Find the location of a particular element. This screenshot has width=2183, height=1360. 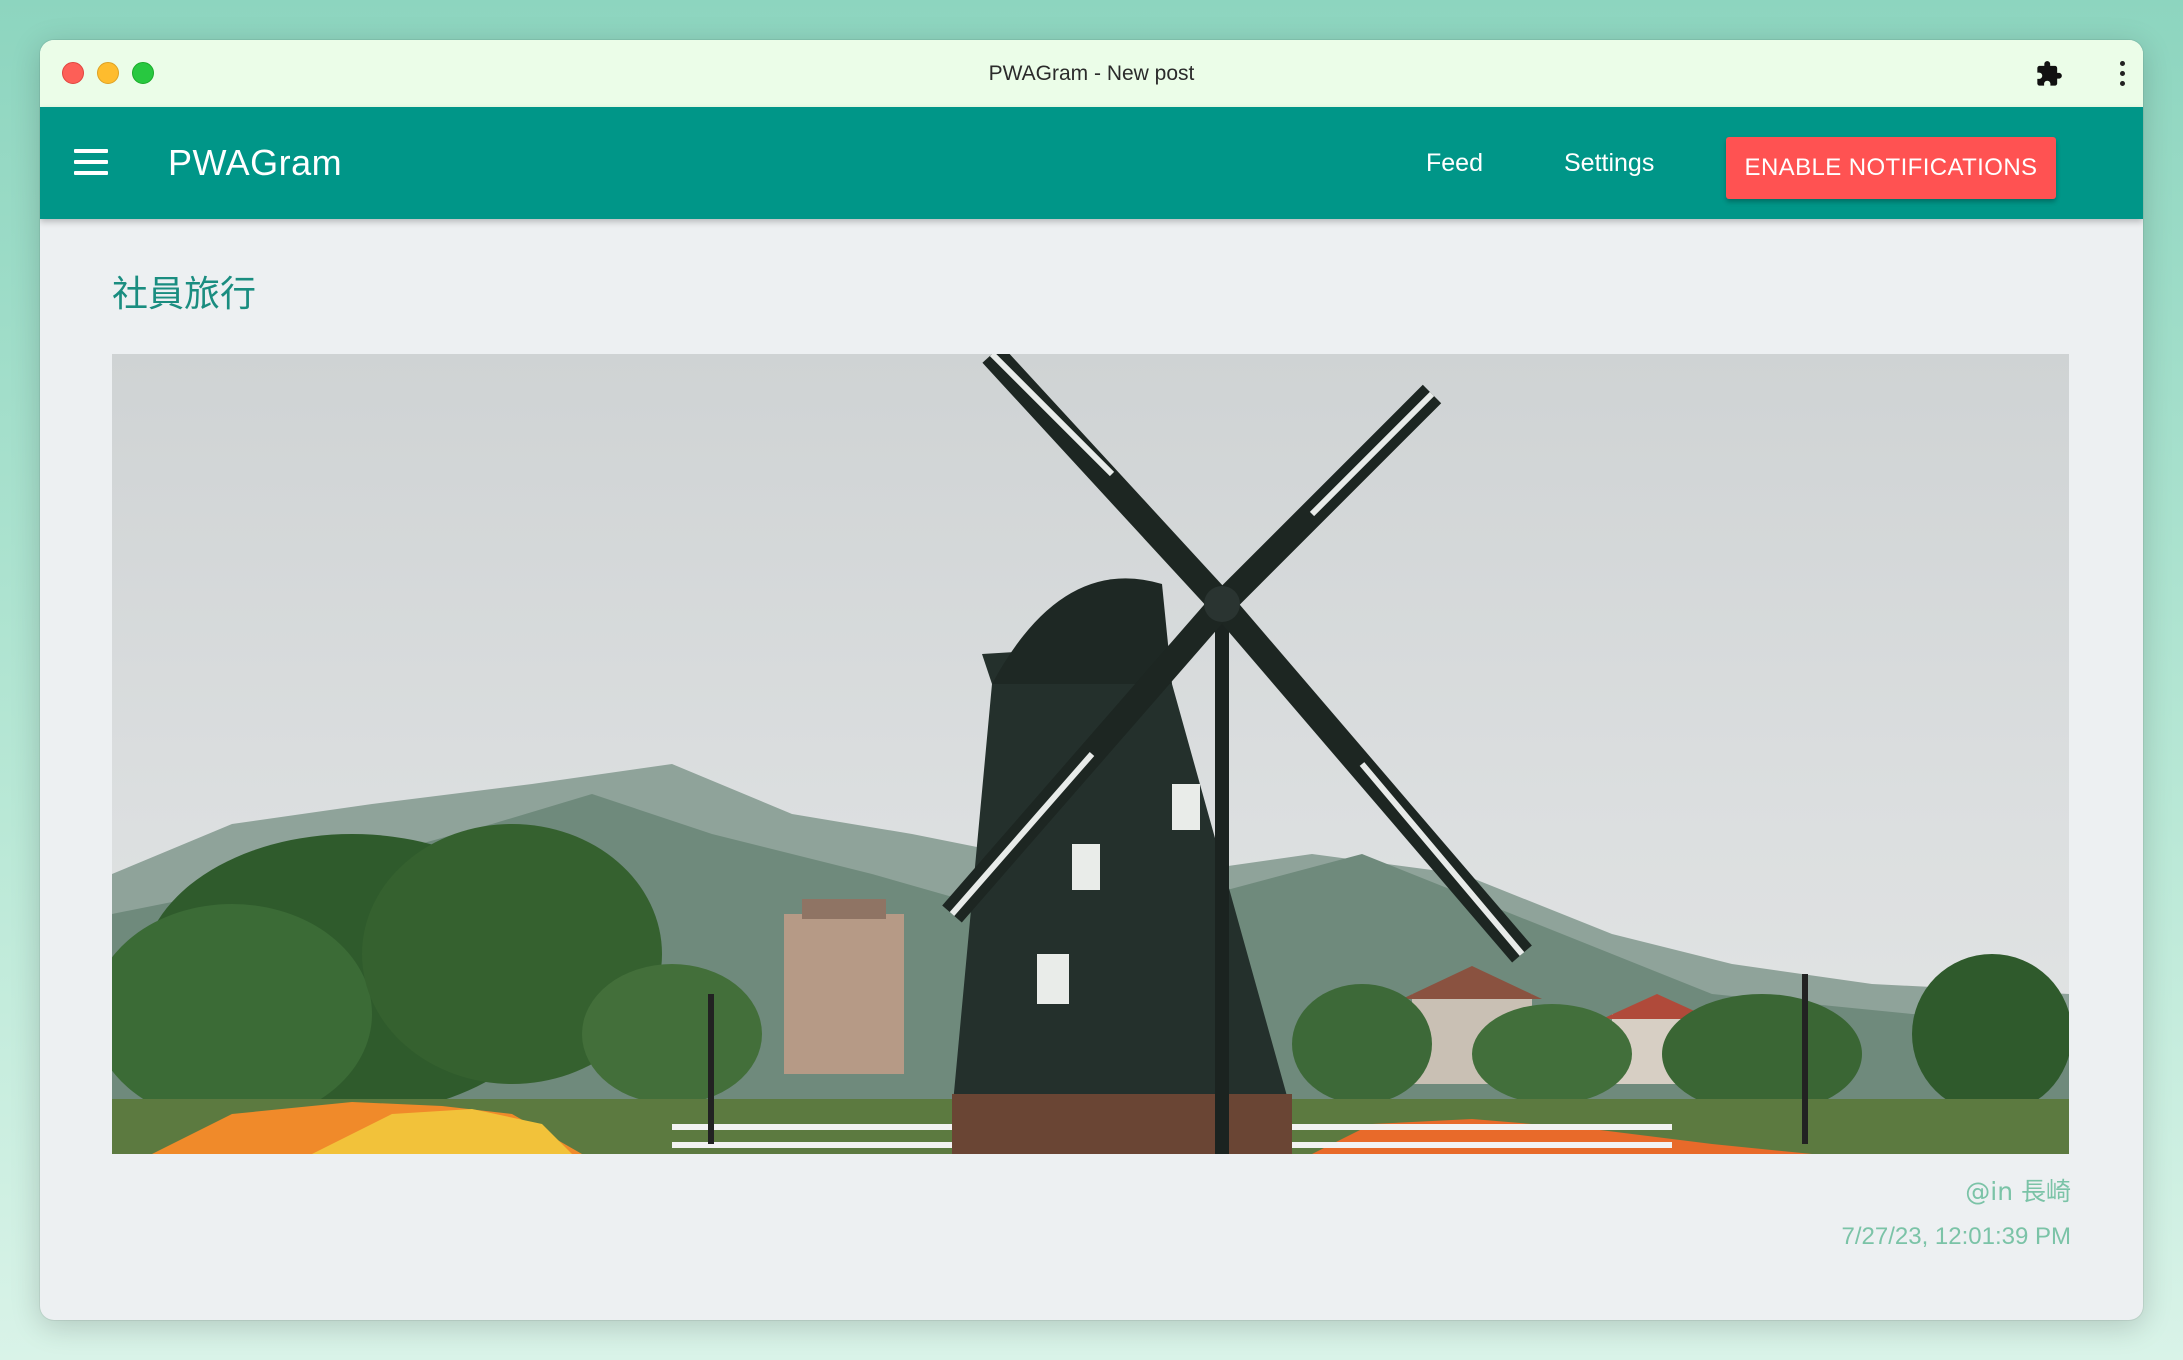

post-title: 社員旅行 is located at coordinates (184, 294).